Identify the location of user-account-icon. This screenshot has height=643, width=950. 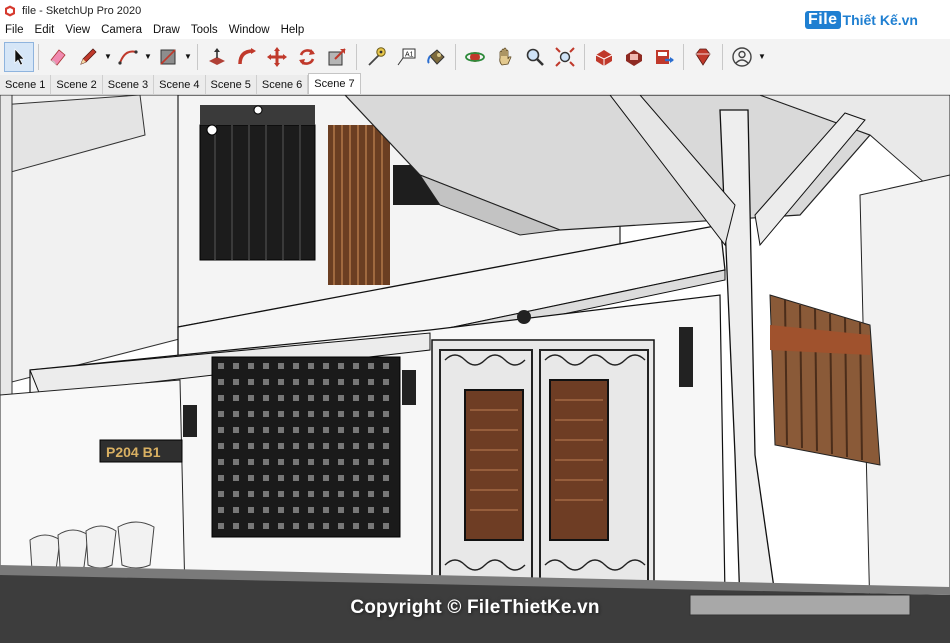
(742, 56).